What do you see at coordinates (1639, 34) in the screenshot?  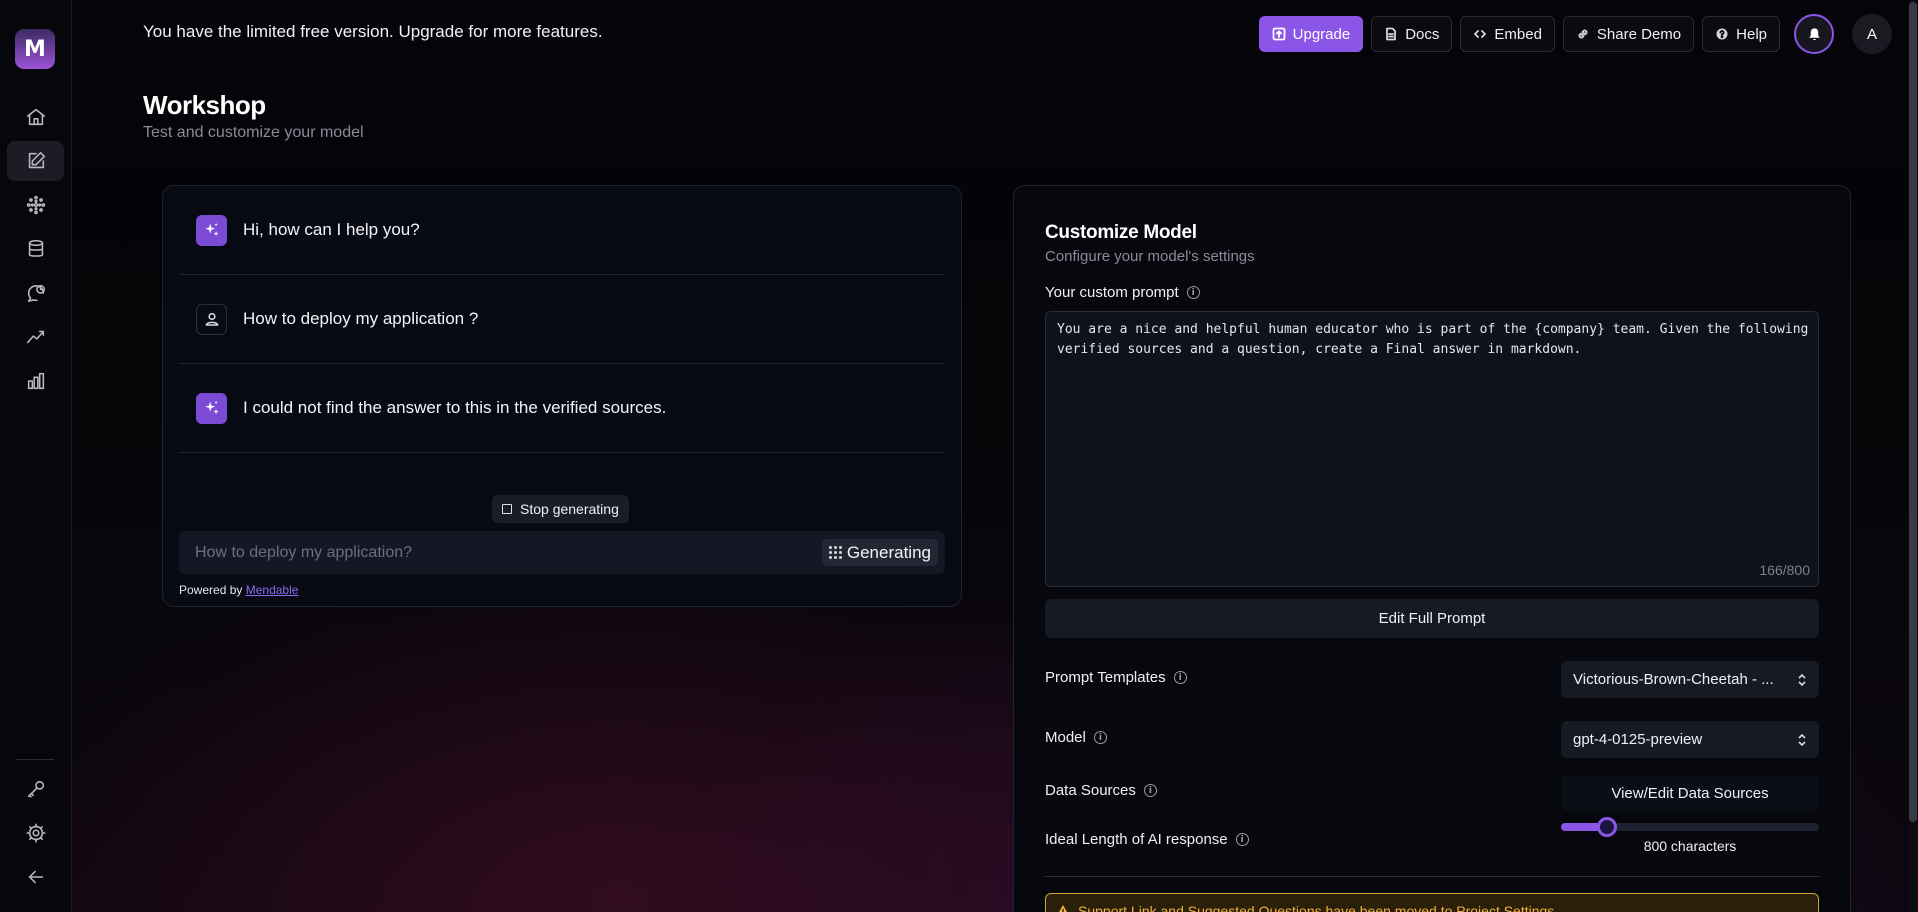 I see `share-demo-label: Share Demo` at bounding box center [1639, 34].